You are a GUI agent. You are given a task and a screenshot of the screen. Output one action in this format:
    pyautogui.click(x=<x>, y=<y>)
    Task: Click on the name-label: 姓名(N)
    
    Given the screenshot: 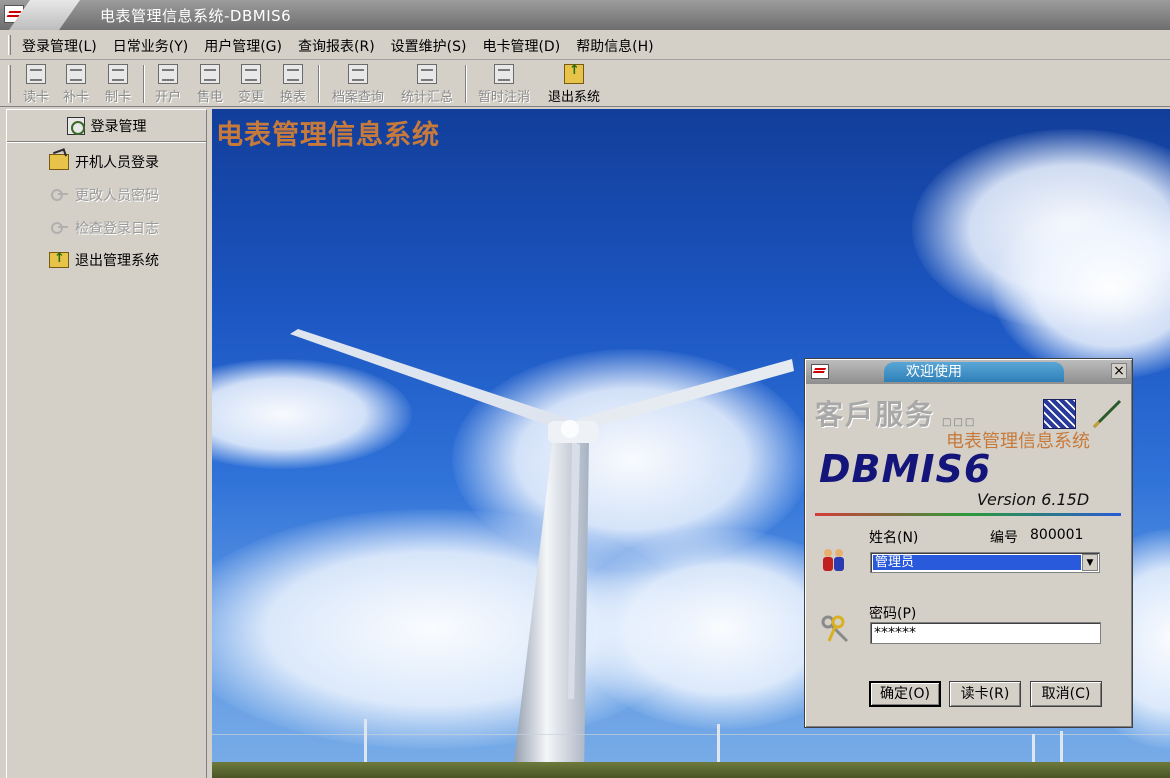 What is the action you would take?
    pyautogui.click(x=894, y=538)
    